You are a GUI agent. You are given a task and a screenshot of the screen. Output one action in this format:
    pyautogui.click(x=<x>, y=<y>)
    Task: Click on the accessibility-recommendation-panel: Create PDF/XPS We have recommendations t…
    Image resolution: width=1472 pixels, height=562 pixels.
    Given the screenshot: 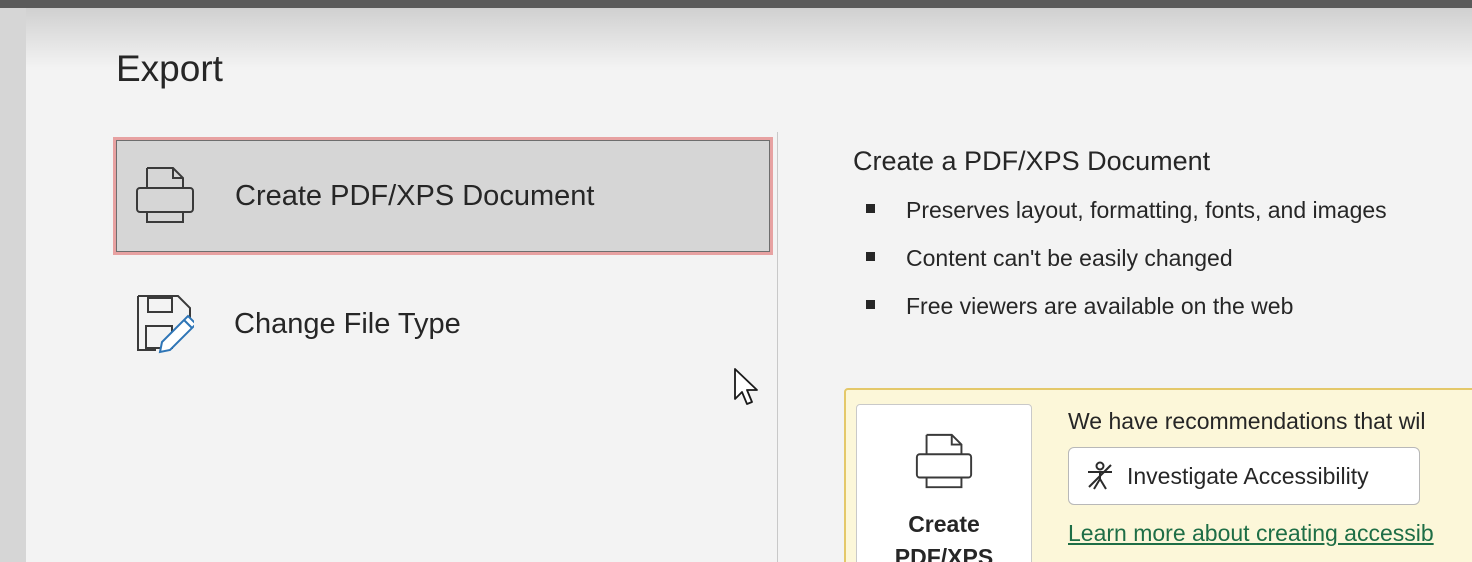 What is the action you would take?
    pyautogui.click(x=1158, y=475)
    